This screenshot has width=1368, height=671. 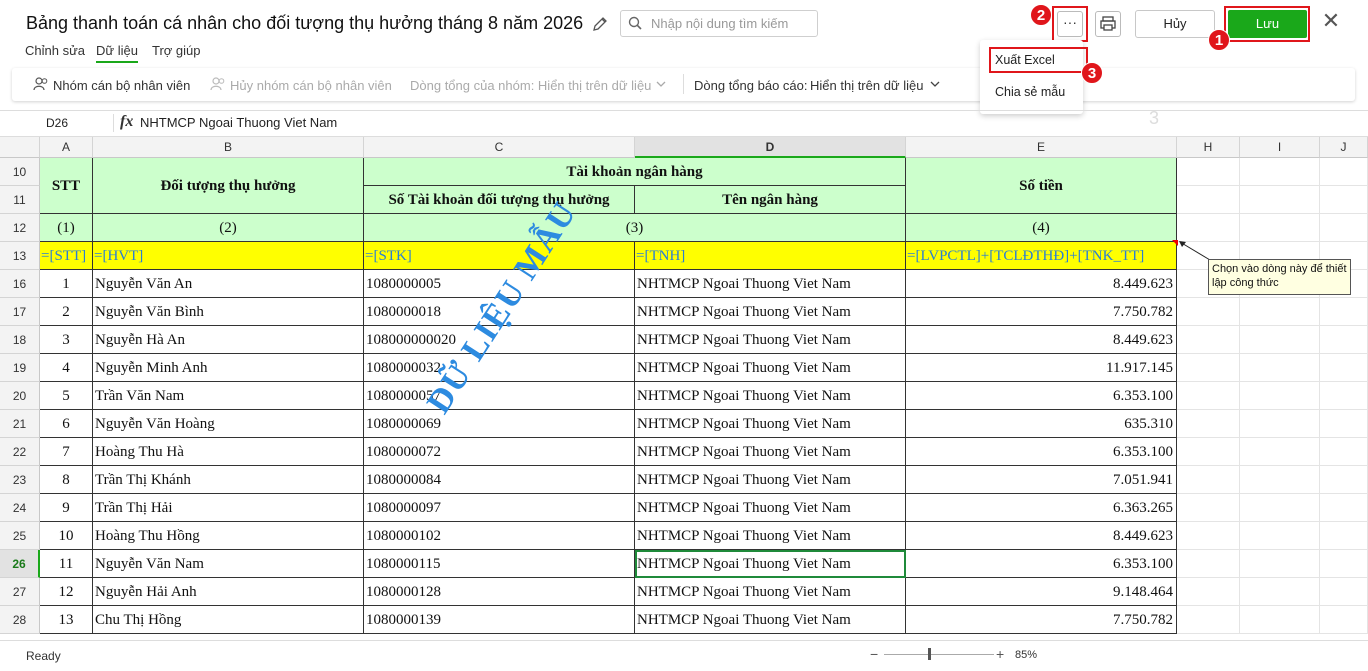 What do you see at coordinates (1030, 92) in the screenshot?
I see `menu-item-share-template: Chia sẻ mẫu` at bounding box center [1030, 92].